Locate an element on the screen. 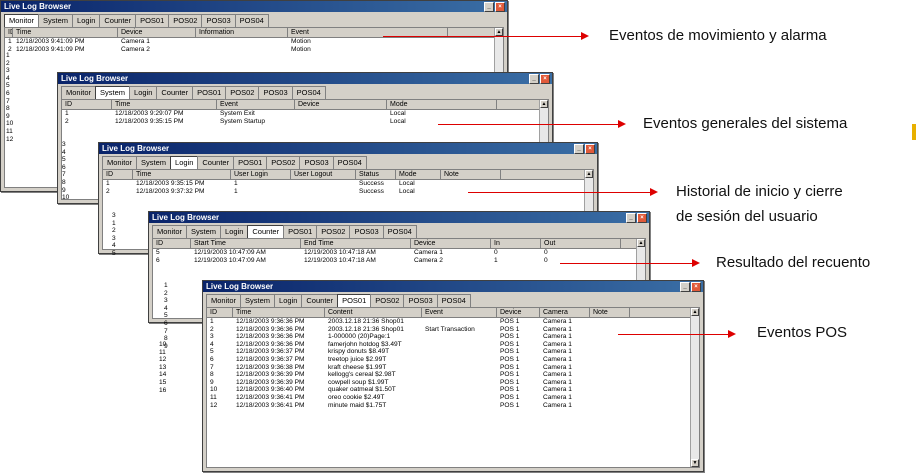 The width and height of the screenshot is (916, 475). column-header: Camera is located at coordinates (565, 312).